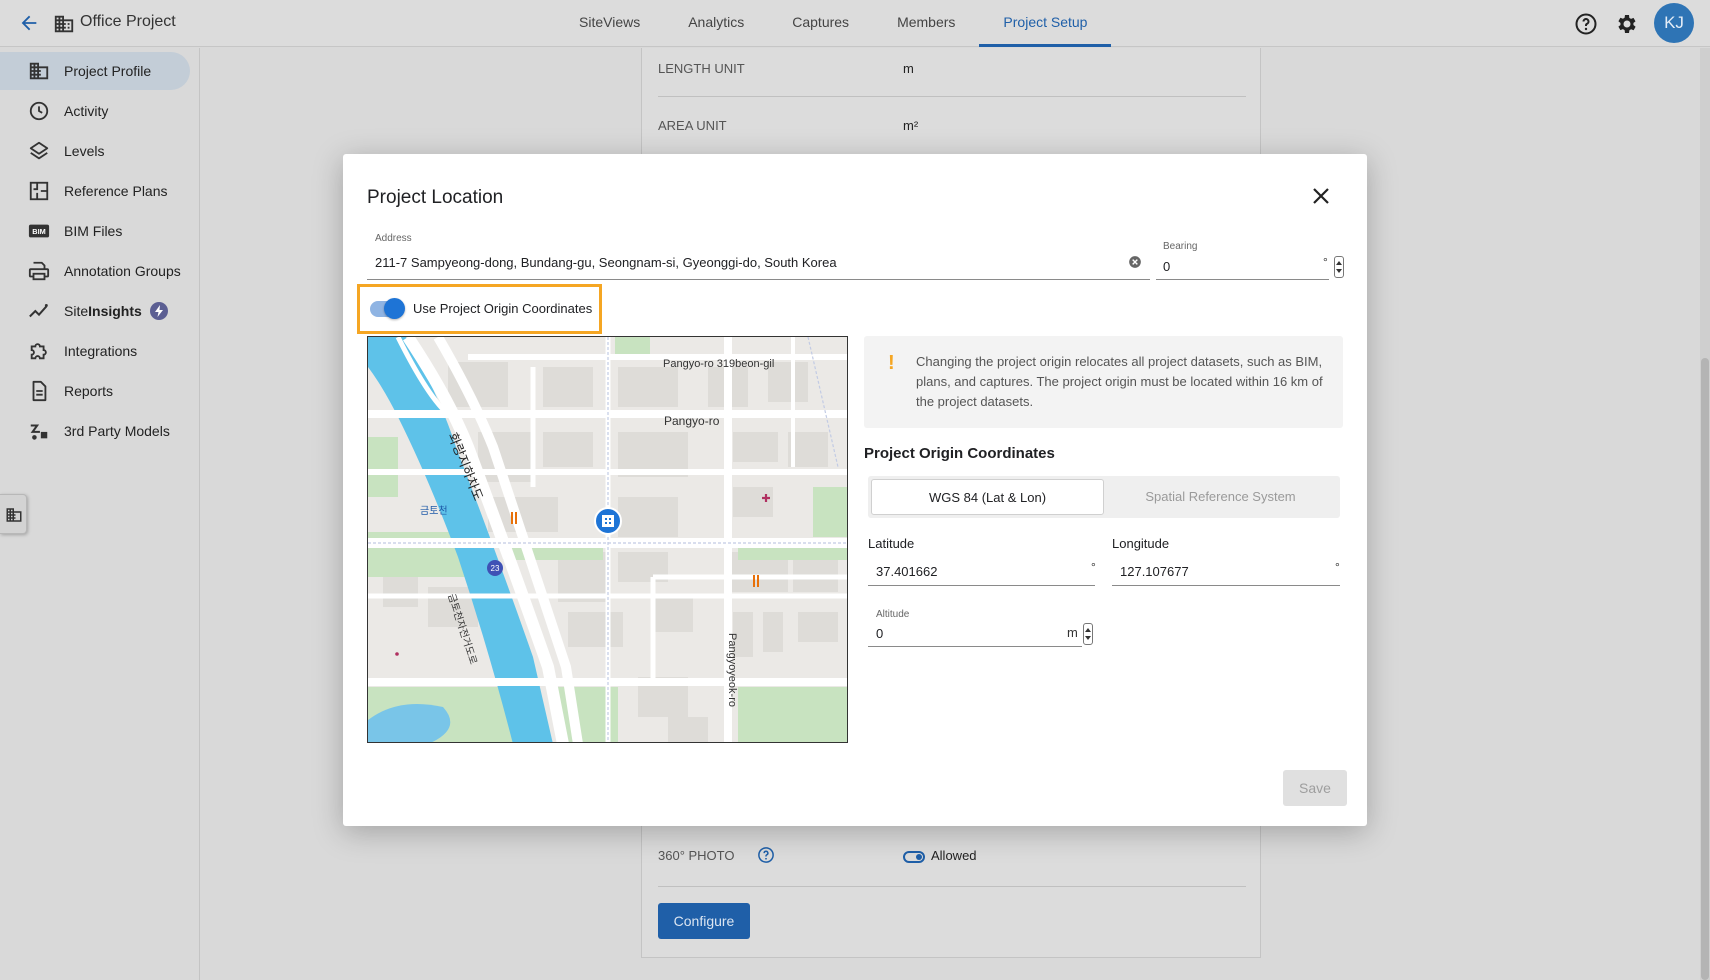 The image size is (1710, 980). I want to click on origin-toggle-highlight: Use Project Origin Coordinates, so click(479, 309).